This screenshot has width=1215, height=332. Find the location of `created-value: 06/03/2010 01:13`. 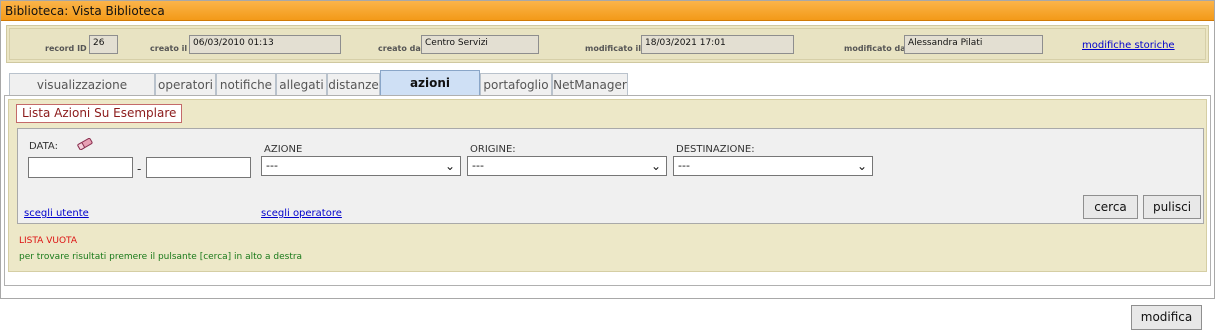

created-value: 06/03/2010 01:13 is located at coordinates (265, 44).